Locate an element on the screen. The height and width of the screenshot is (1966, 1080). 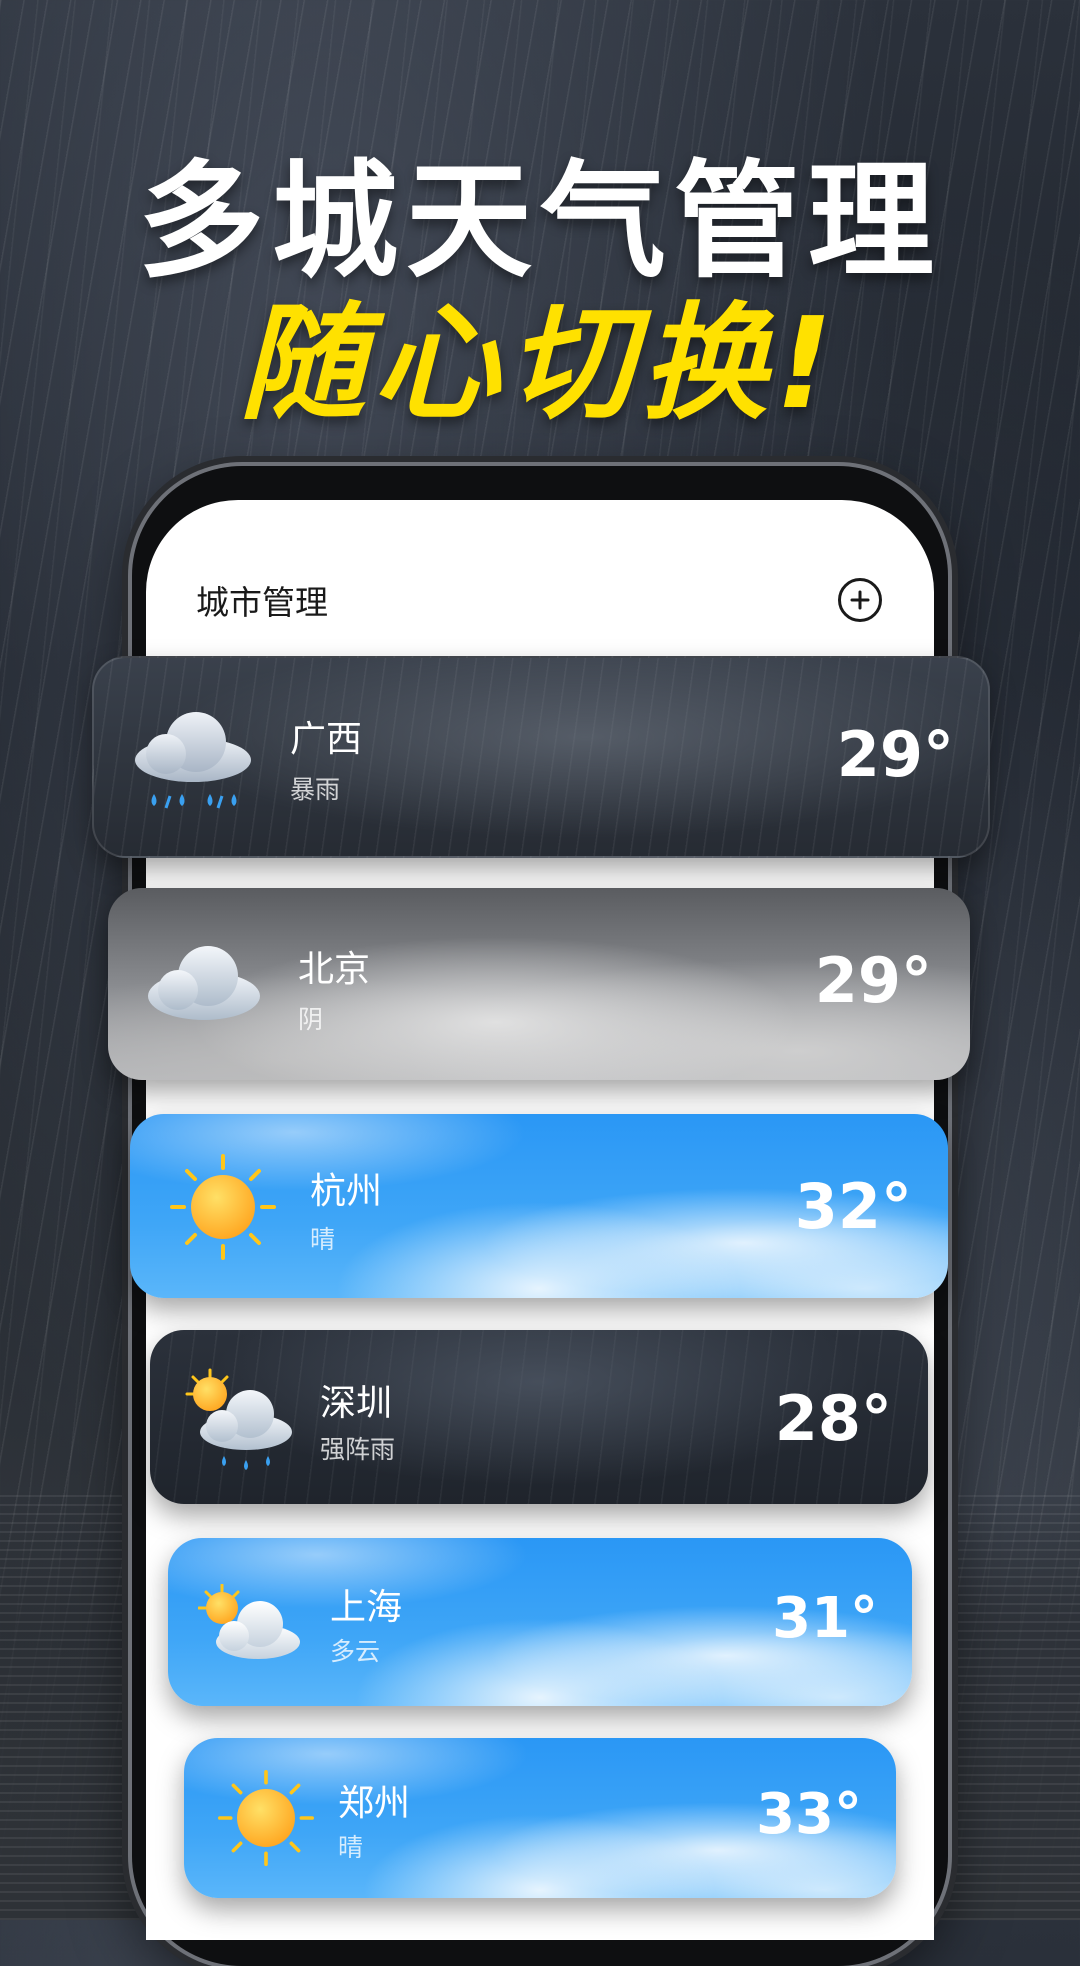
city-name: 深圳 is located at coordinates (356, 1403).